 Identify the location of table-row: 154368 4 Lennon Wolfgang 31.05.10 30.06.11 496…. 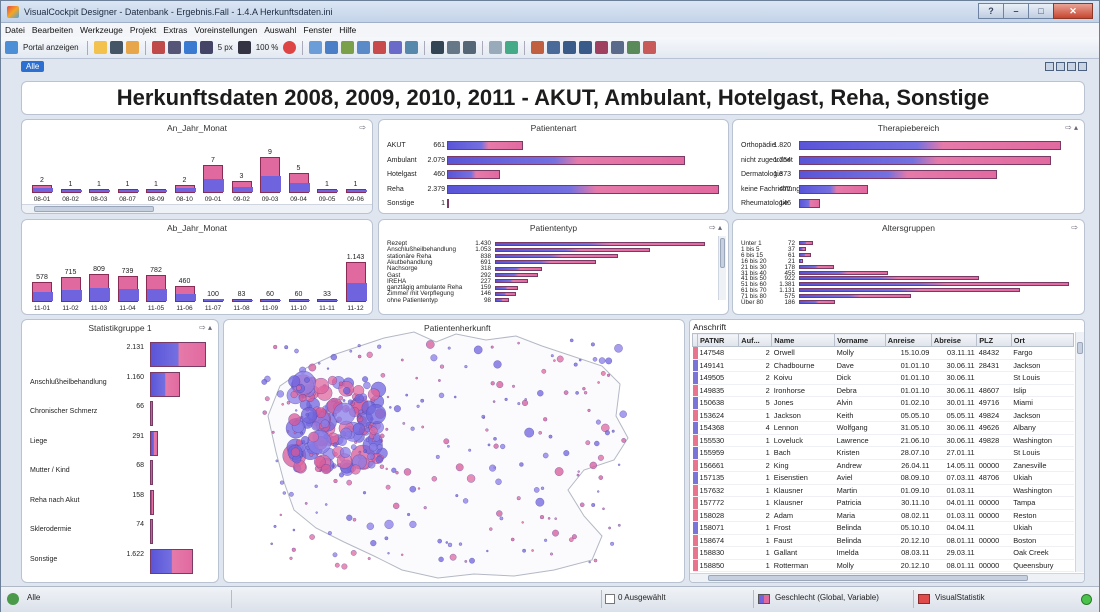
(883, 428).